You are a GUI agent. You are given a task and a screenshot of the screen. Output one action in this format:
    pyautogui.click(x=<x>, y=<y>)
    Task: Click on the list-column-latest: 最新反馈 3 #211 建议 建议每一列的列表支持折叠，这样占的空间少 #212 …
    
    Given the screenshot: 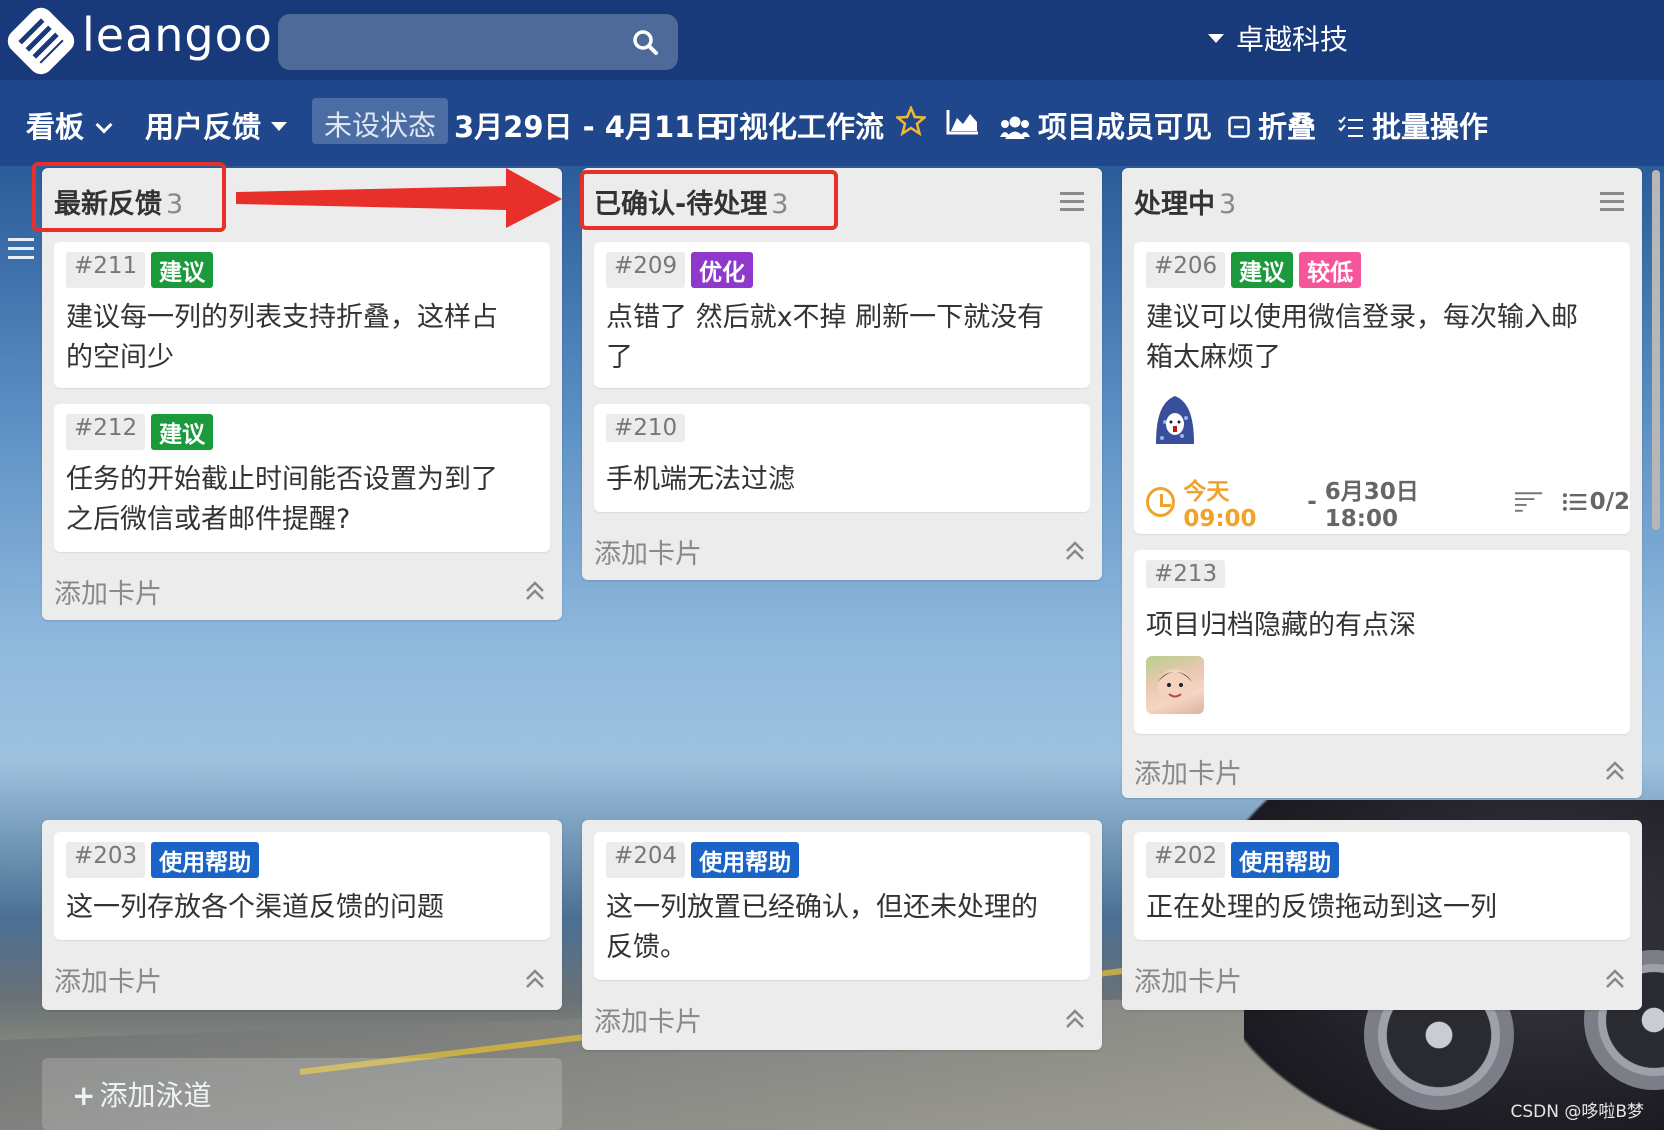 What is the action you would take?
    pyautogui.click(x=302, y=394)
    